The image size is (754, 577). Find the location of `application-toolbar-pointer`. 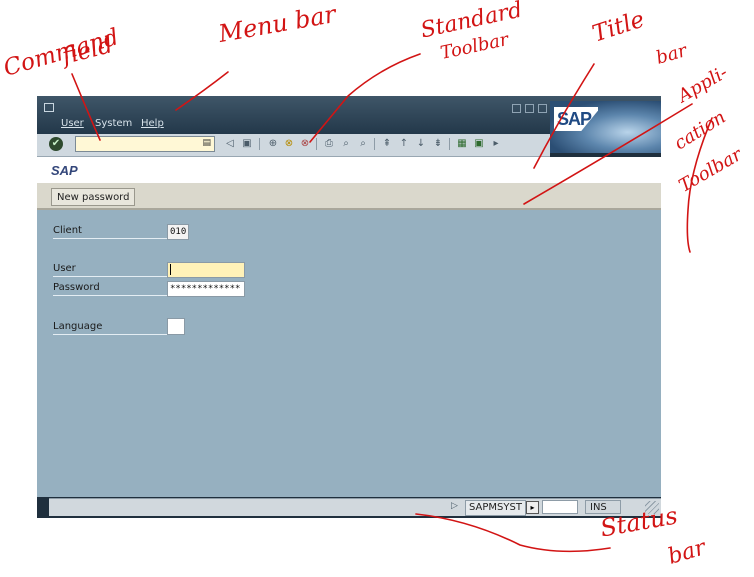

application-toolbar-pointer is located at coordinates (608, 154).